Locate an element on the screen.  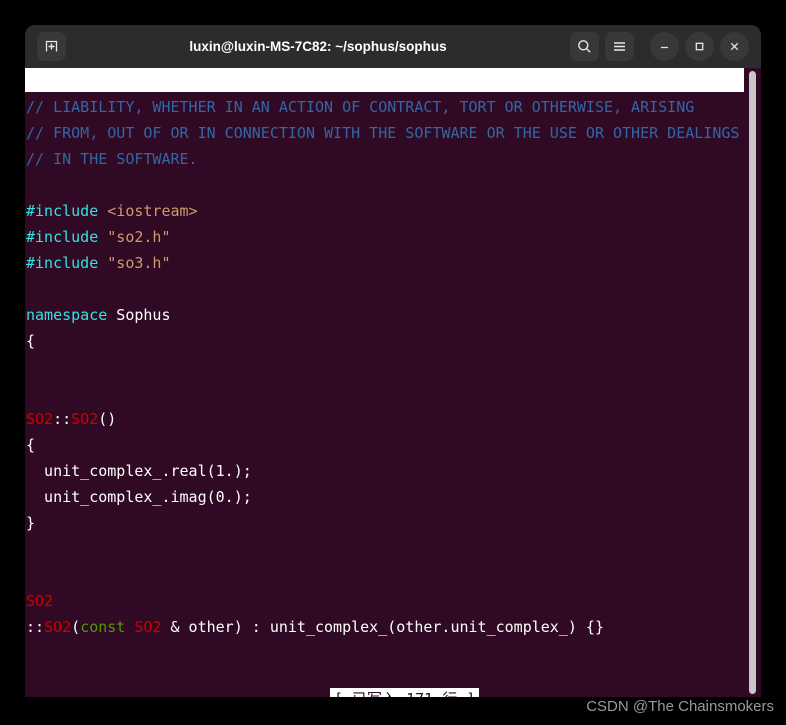
code-line: #include "so3.h" is located at coordinates (384, 263).